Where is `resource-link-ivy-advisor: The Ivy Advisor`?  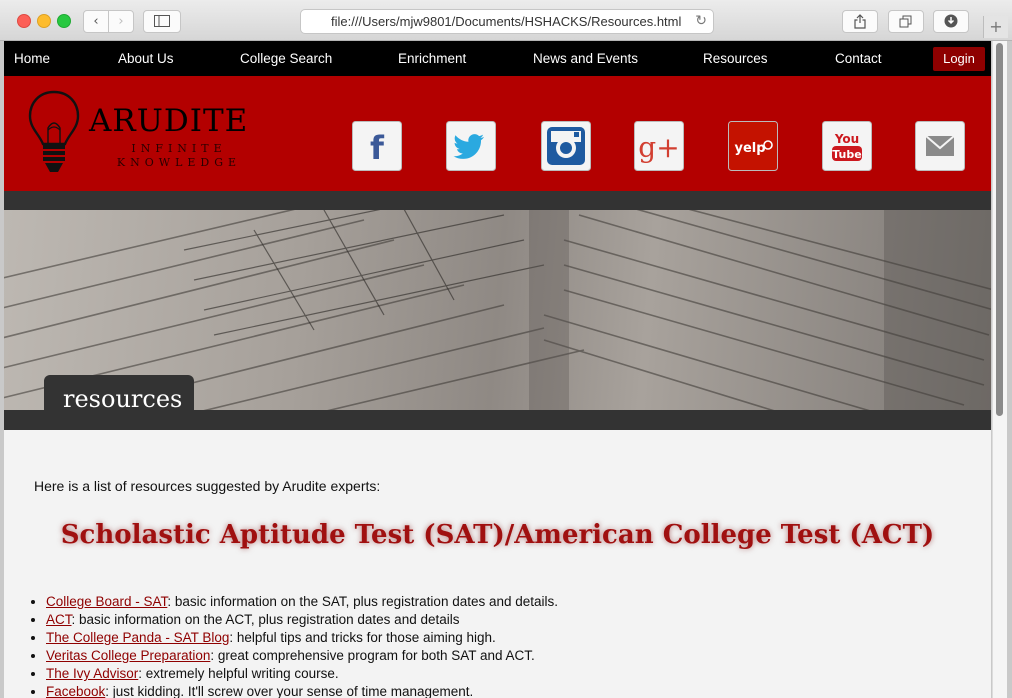 resource-link-ivy-advisor: The Ivy Advisor is located at coordinates (92, 673).